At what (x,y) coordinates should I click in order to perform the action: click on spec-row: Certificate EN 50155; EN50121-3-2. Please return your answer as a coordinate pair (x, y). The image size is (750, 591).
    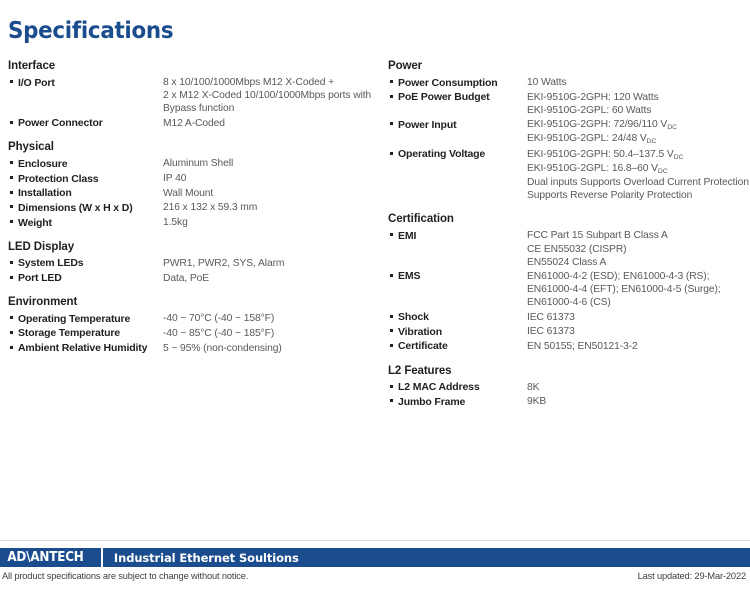
    Looking at the image, I should click on (567, 347).